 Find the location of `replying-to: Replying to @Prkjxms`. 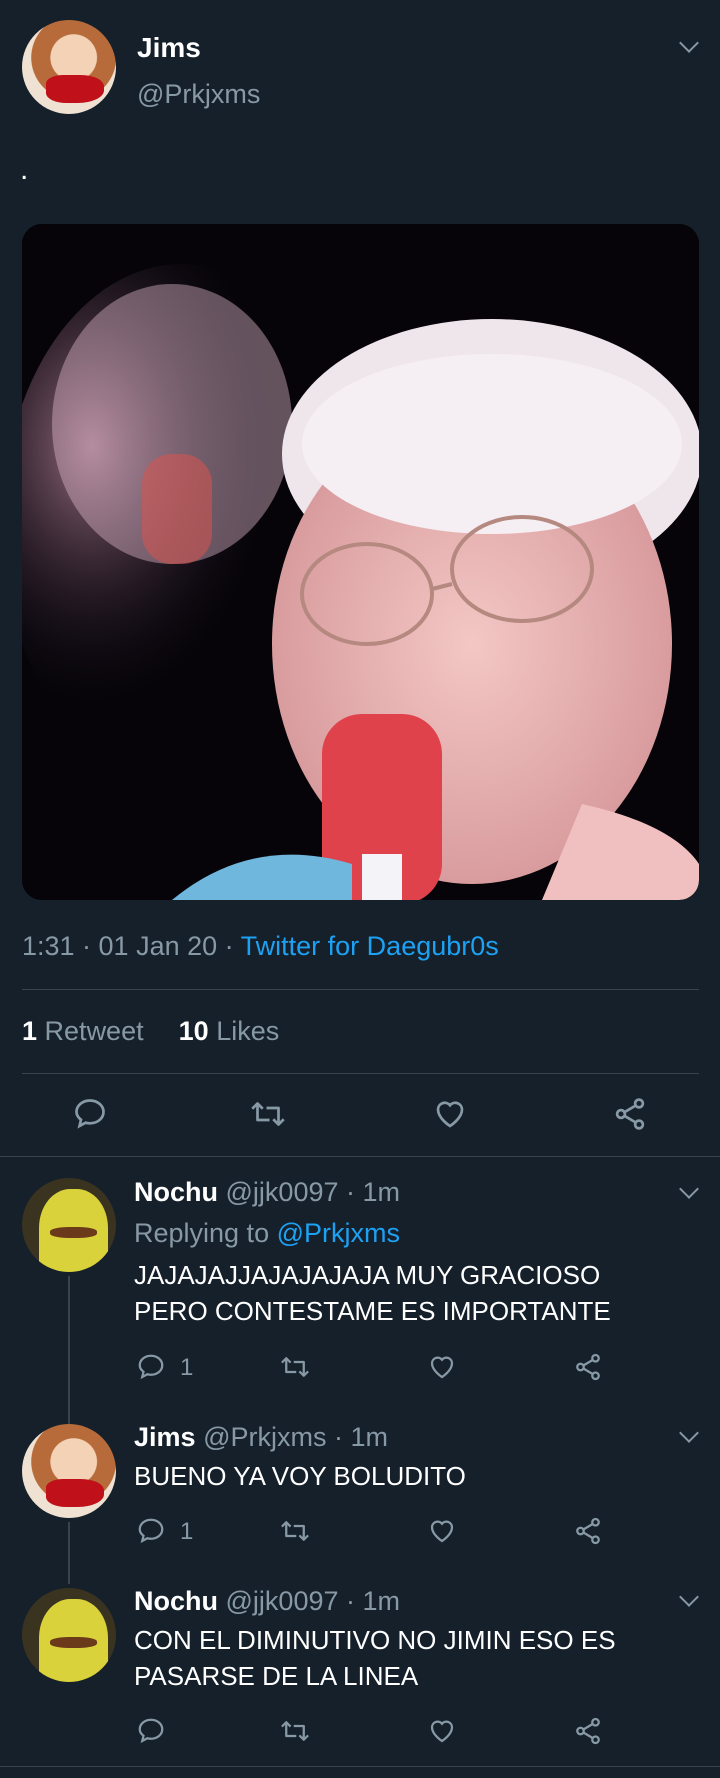

replying-to: Replying to @Prkjxms is located at coordinates (267, 1233).